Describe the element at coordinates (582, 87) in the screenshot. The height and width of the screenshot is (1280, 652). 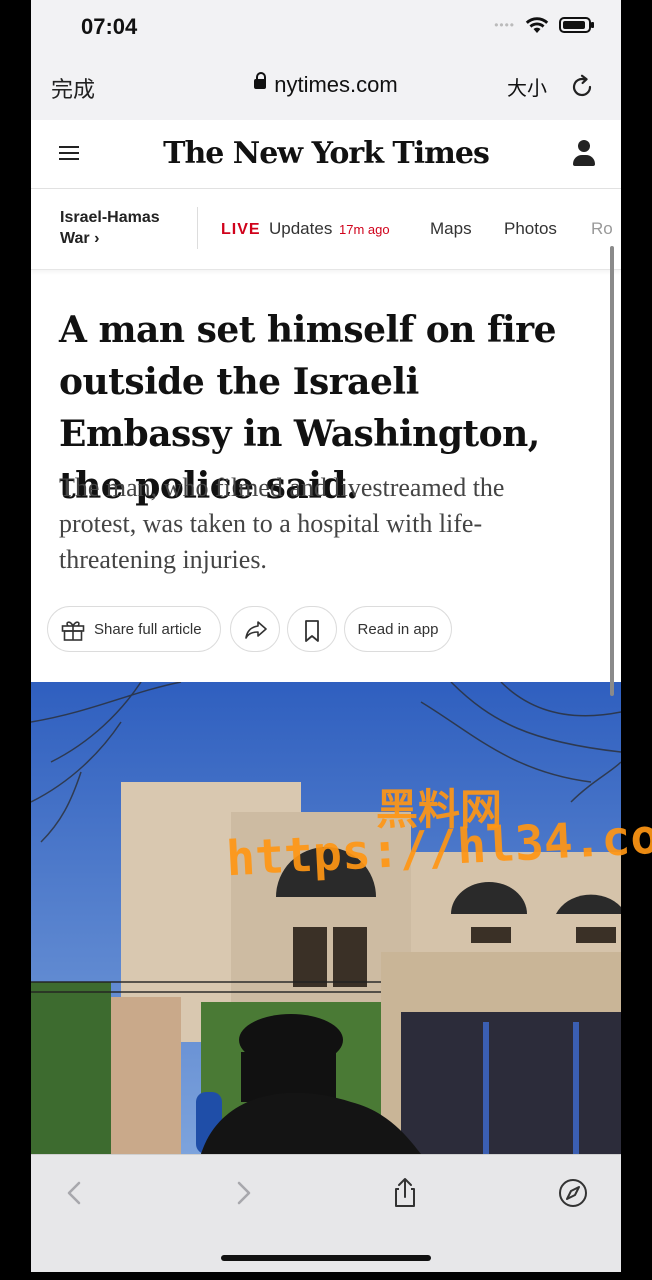
I see `reload-icon` at that location.